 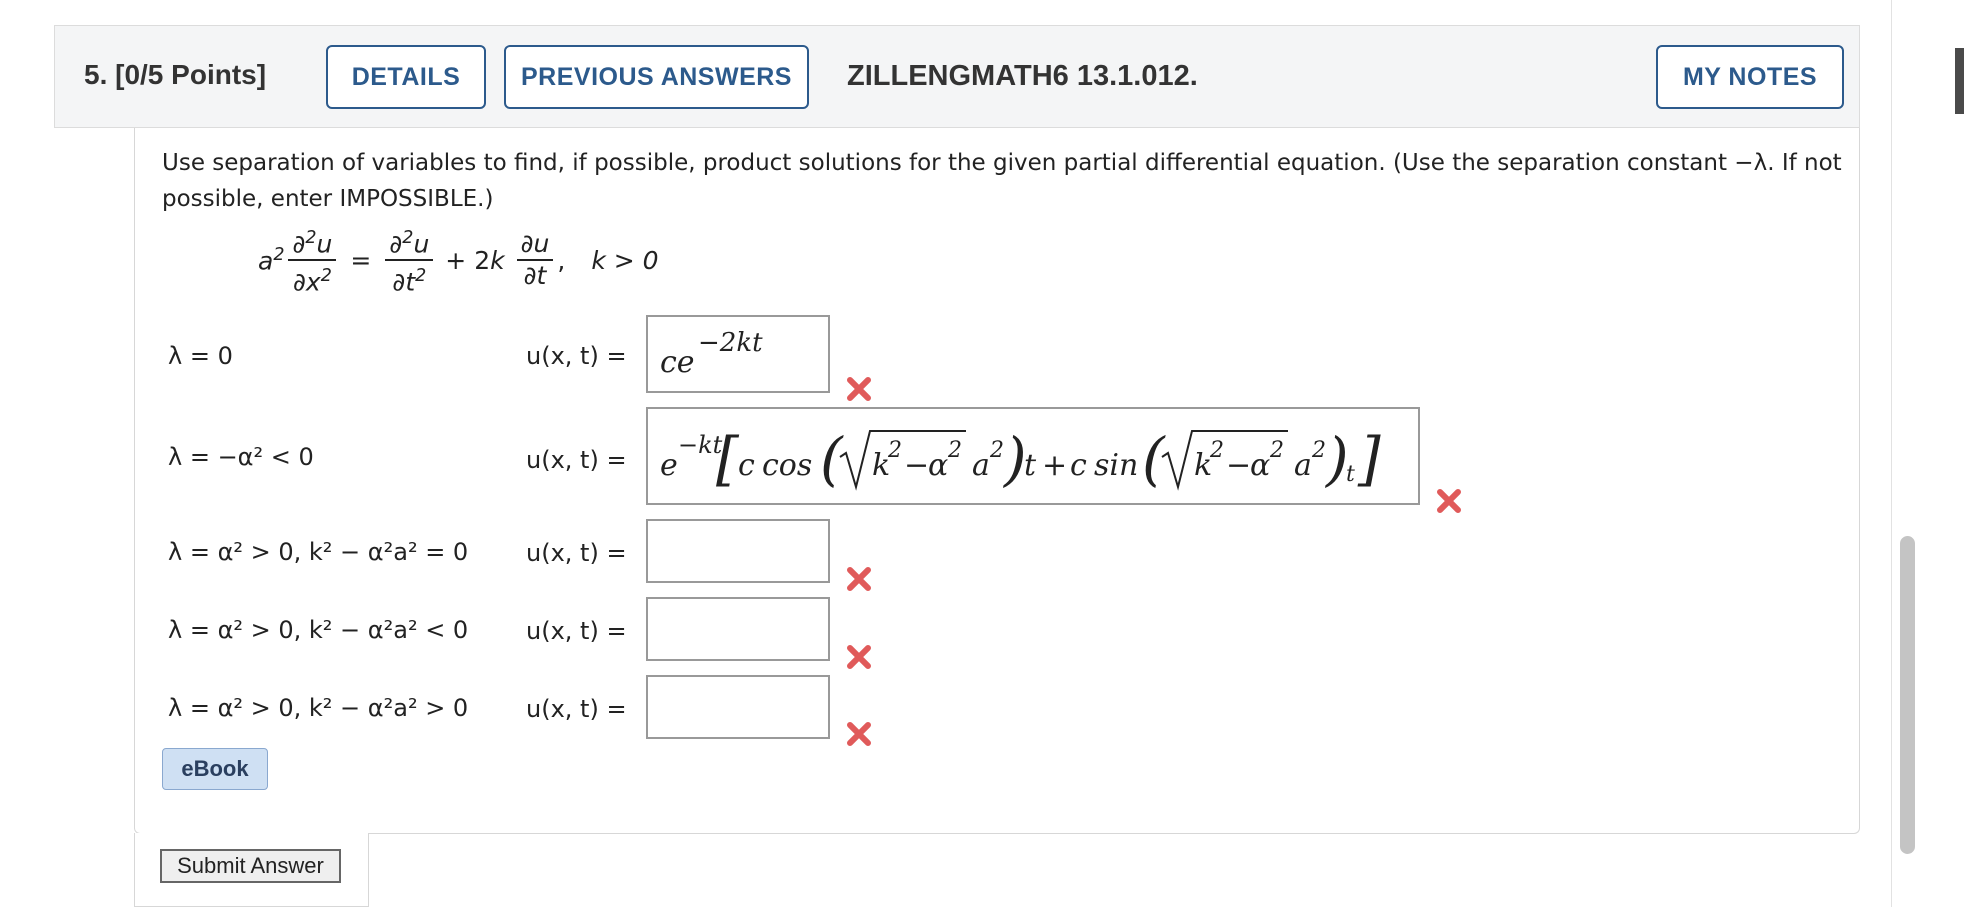 I want to click on case-condition-4: λ = α² > 0, k² − α²a² < 0, so click(x=318, y=630).